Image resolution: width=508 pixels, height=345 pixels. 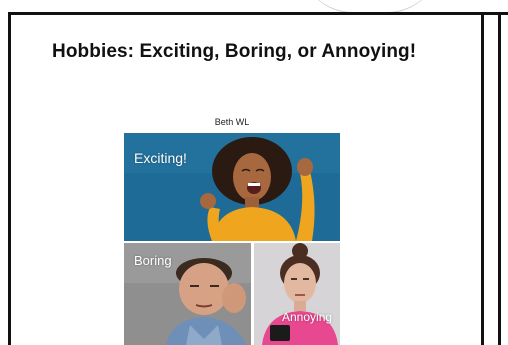 I want to click on exciting-image-panel: Exciting!, so click(x=232, y=187).